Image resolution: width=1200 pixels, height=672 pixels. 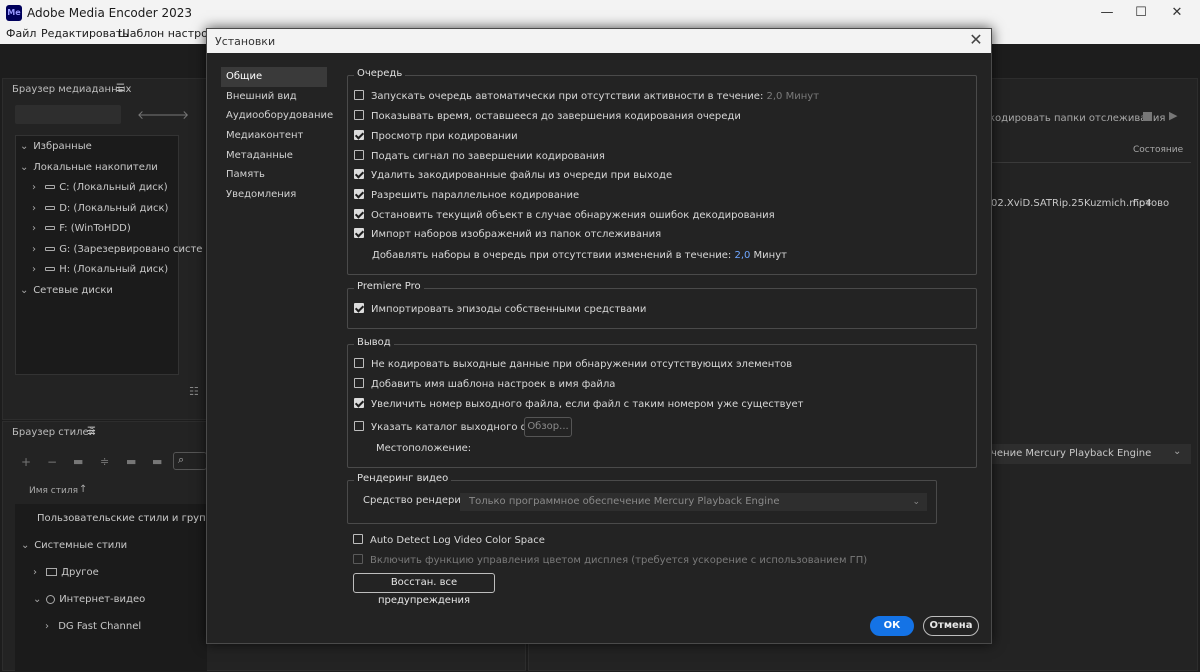 I want to click on close-icon: ✕, so click(x=976, y=40).